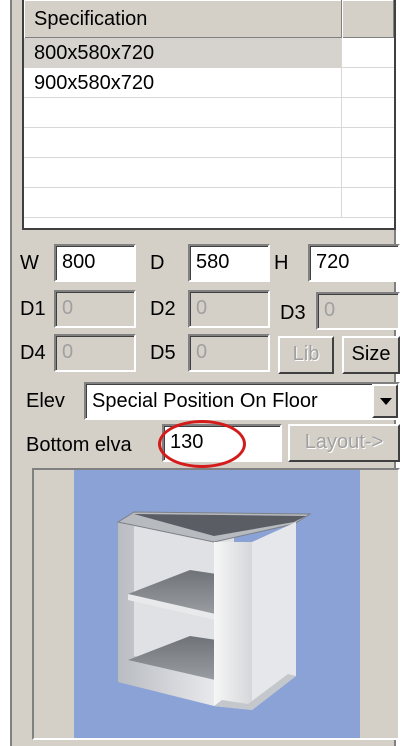 The height and width of the screenshot is (746, 404). What do you see at coordinates (33, 353) in the screenshot?
I see `d4-label: D4` at bounding box center [33, 353].